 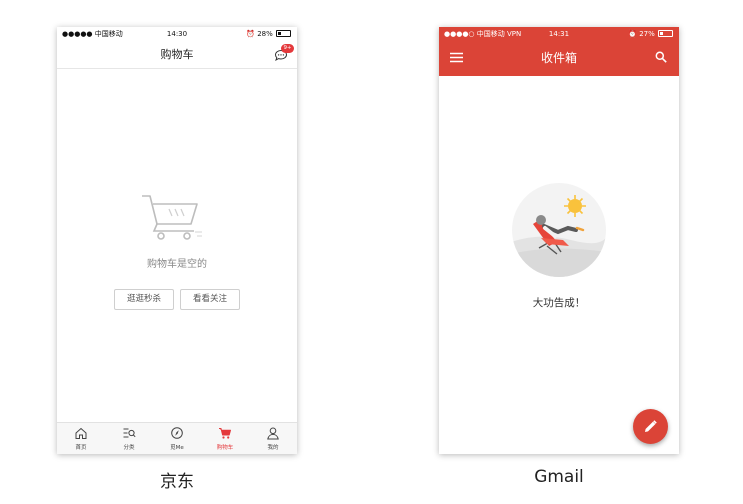 I want to click on tab-label: 我的, so click(x=273, y=448).